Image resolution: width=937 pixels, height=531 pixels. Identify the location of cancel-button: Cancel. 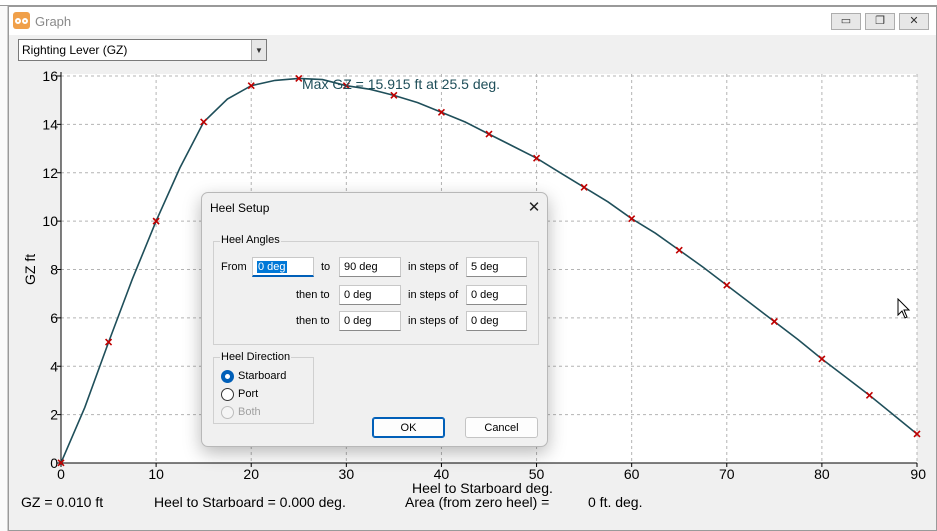
(501, 427).